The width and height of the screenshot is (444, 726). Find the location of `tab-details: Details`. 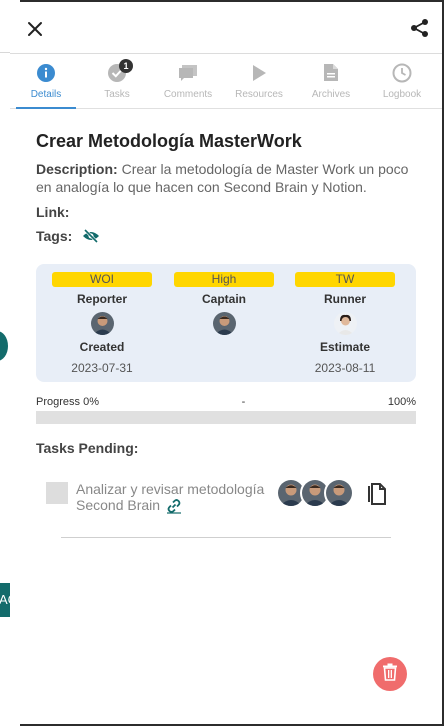

tab-details: Details is located at coordinates (46, 86).